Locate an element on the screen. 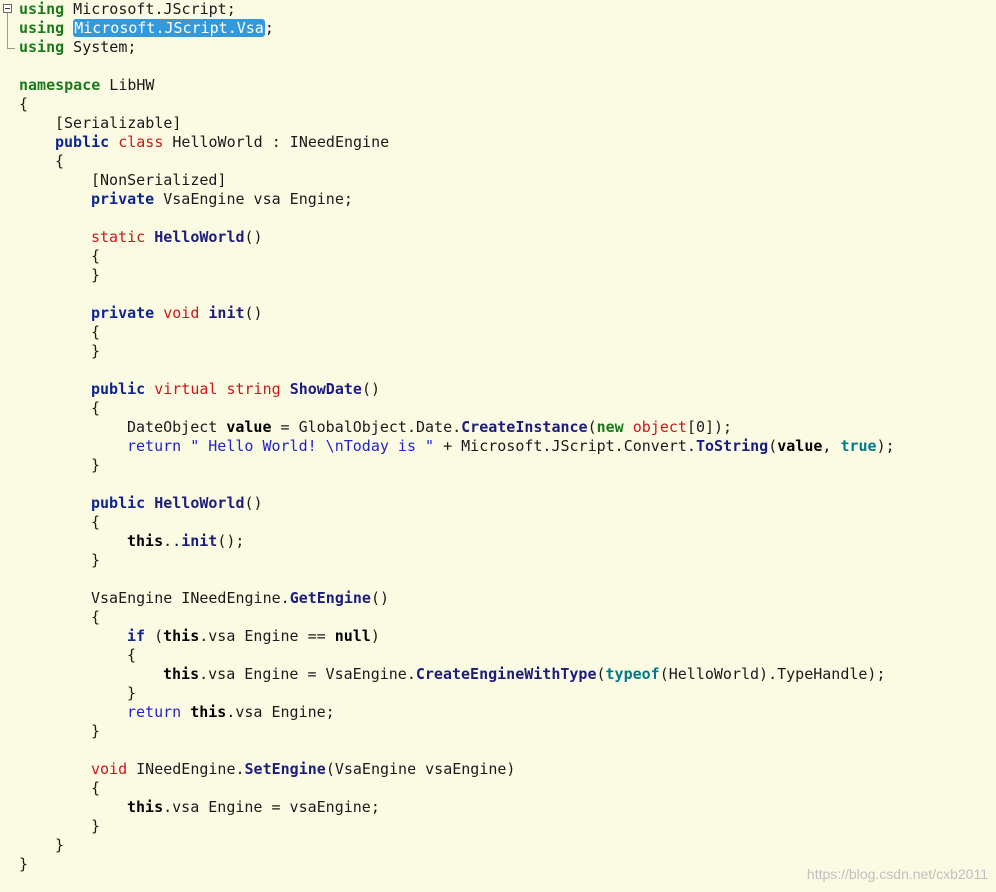  code-token: ShowDate is located at coordinates (326, 389).